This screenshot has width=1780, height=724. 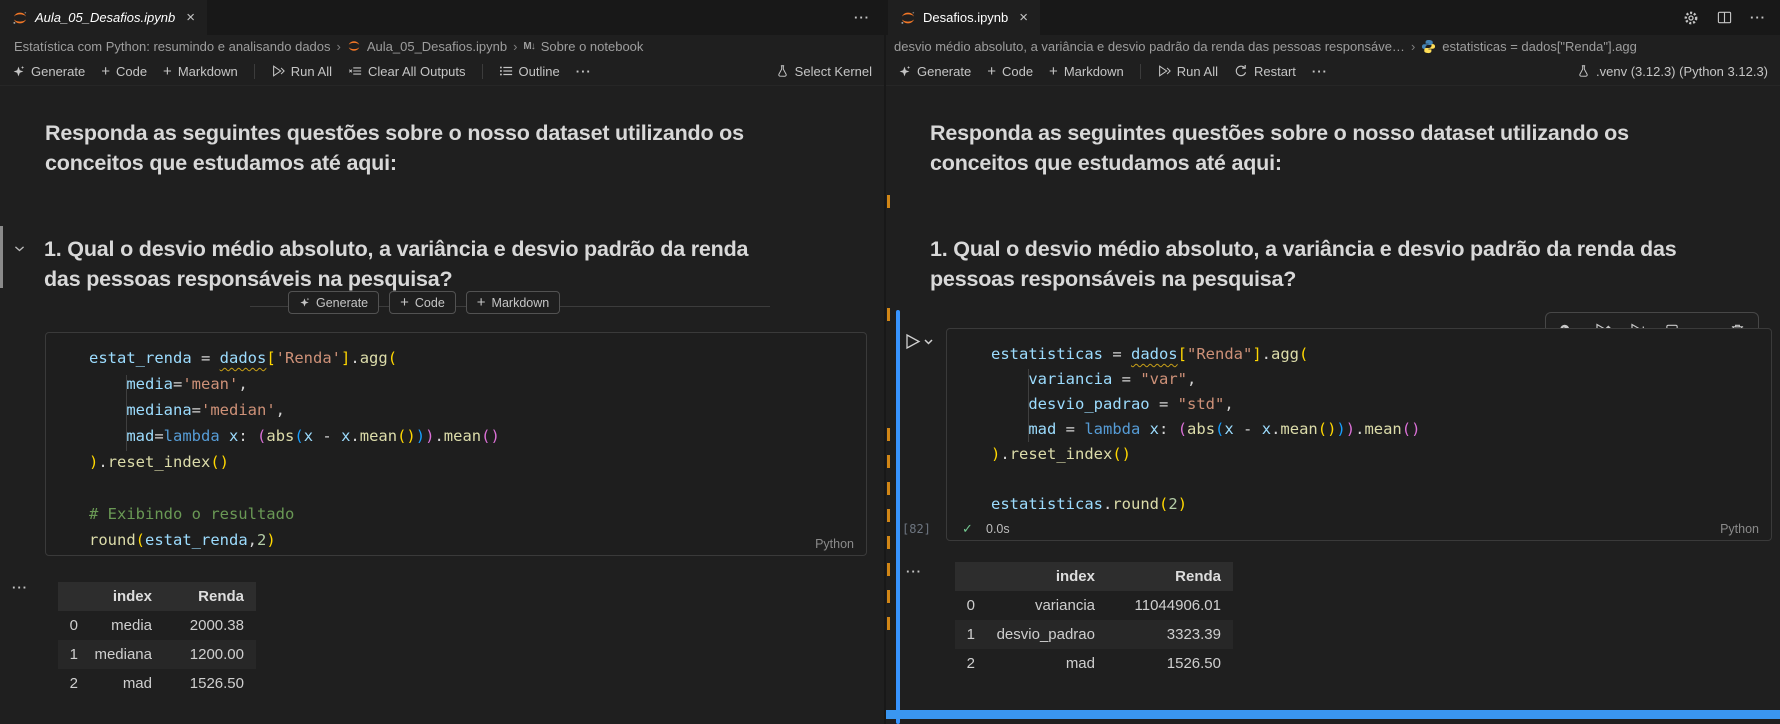 What do you see at coordinates (1150, 354) in the screenshot?
I see `code-line: estatisticas = dados["Renda"].agg(` at bounding box center [1150, 354].